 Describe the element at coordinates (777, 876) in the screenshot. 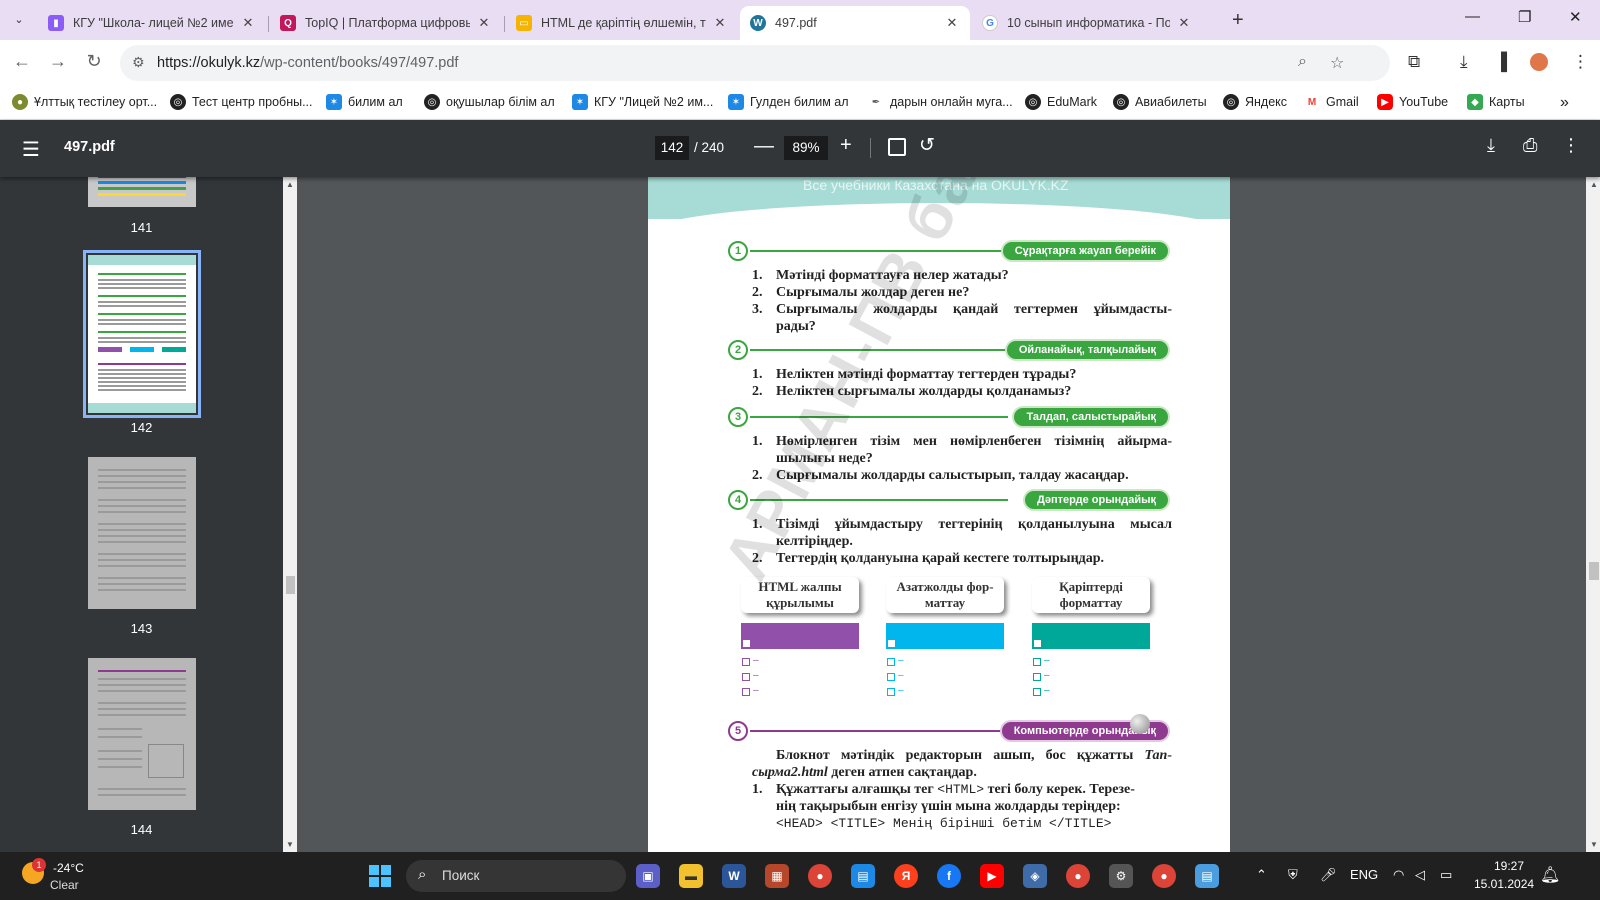

I see `winrar-icon: ▦` at that location.